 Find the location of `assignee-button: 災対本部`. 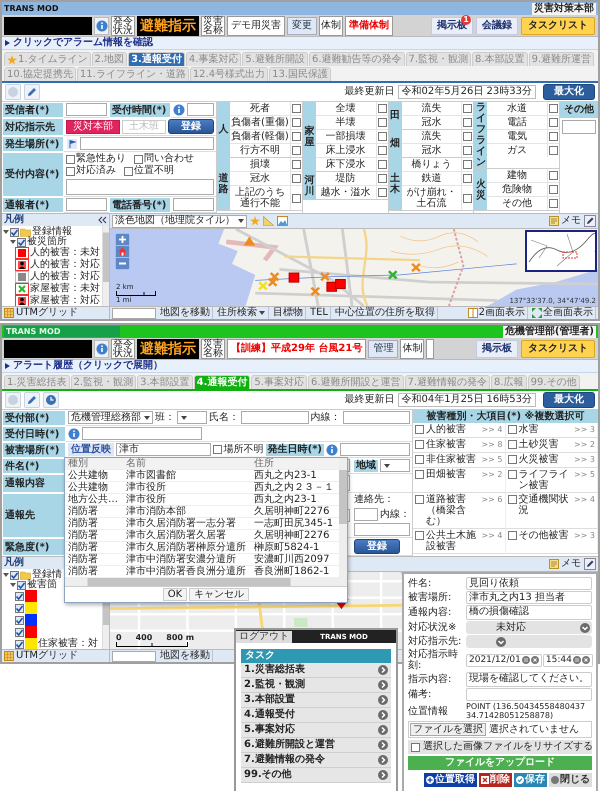

assignee-button: 災対本部 is located at coordinates (93, 127).